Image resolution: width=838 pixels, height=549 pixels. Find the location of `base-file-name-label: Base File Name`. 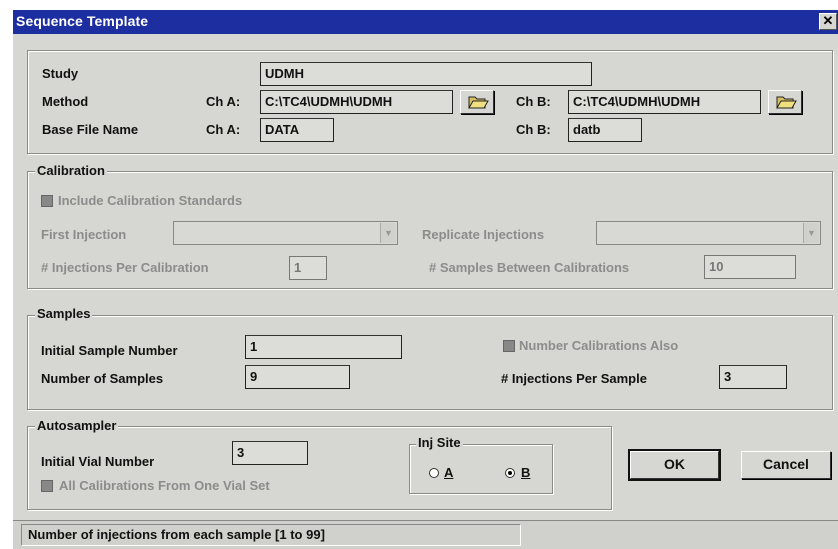

base-file-name-label: Base File Name is located at coordinates (90, 129).